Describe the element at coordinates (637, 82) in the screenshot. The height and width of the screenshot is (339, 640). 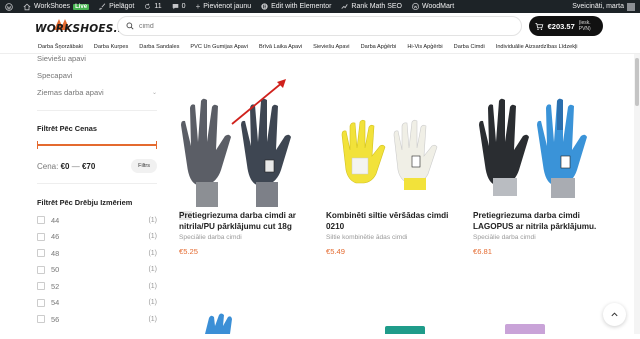
I see `scrollbar-thumb` at that location.